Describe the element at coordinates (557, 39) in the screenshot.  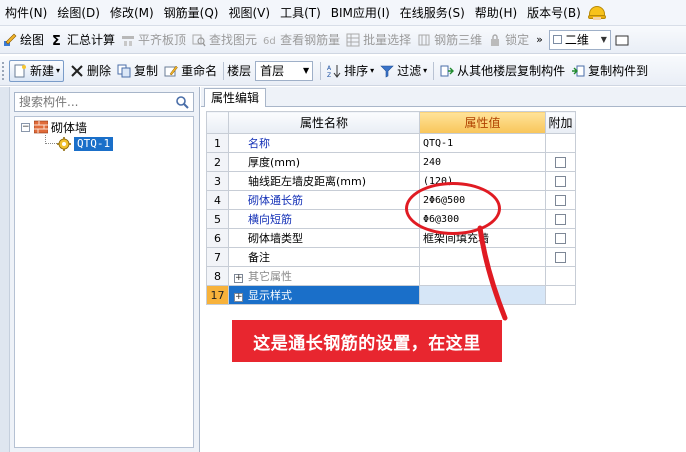
I see `view-mode-icon` at that location.